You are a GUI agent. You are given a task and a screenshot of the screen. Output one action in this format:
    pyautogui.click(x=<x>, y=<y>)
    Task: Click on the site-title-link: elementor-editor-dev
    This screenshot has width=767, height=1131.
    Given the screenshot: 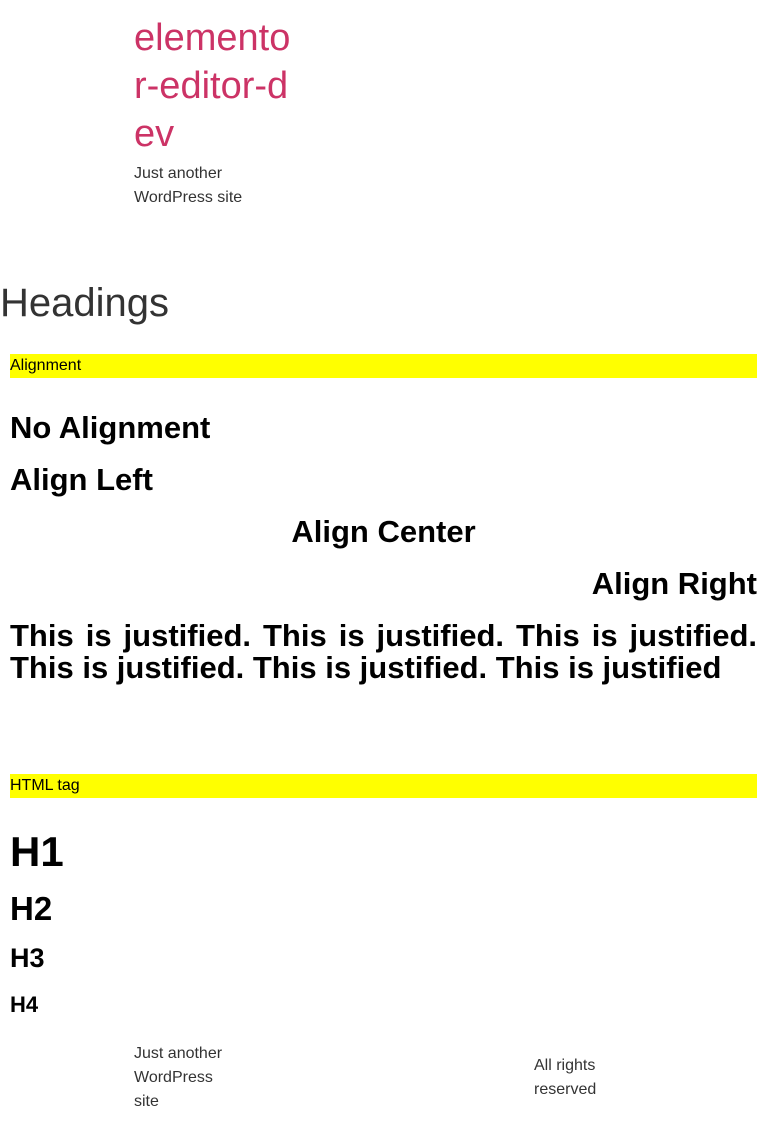 What is the action you would take?
    pyautogui.click(x=214, y=86)
    